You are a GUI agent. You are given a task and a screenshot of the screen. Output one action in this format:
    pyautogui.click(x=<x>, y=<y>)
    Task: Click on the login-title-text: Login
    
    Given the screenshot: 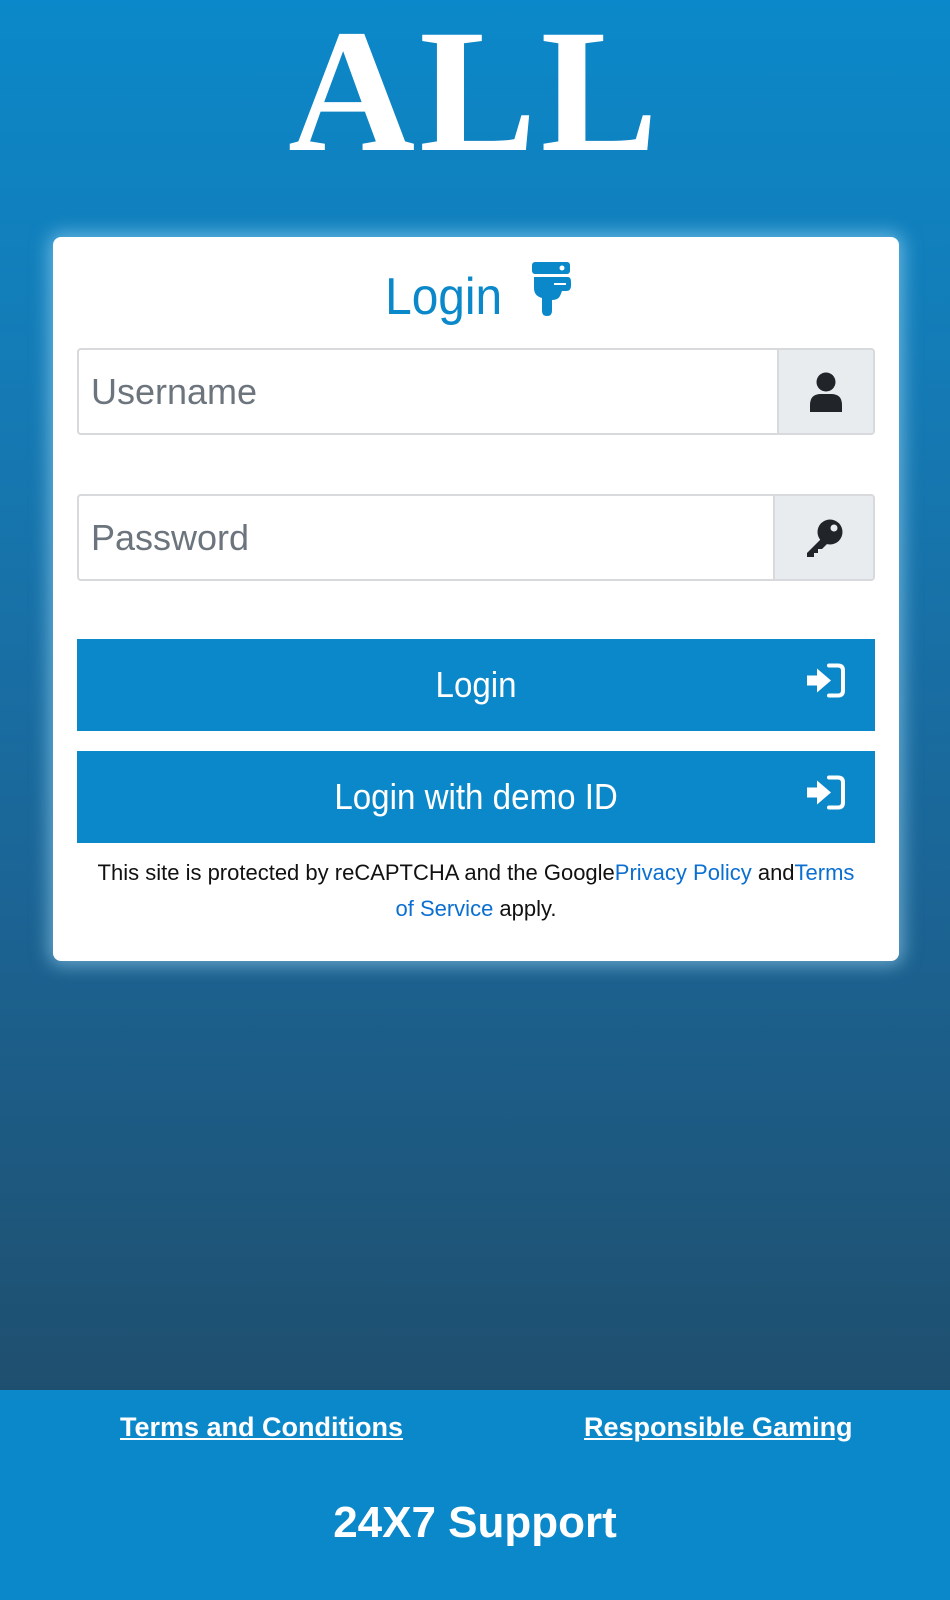 What is the action you would take?
    pyautogui.click(x=444, y=297)
    